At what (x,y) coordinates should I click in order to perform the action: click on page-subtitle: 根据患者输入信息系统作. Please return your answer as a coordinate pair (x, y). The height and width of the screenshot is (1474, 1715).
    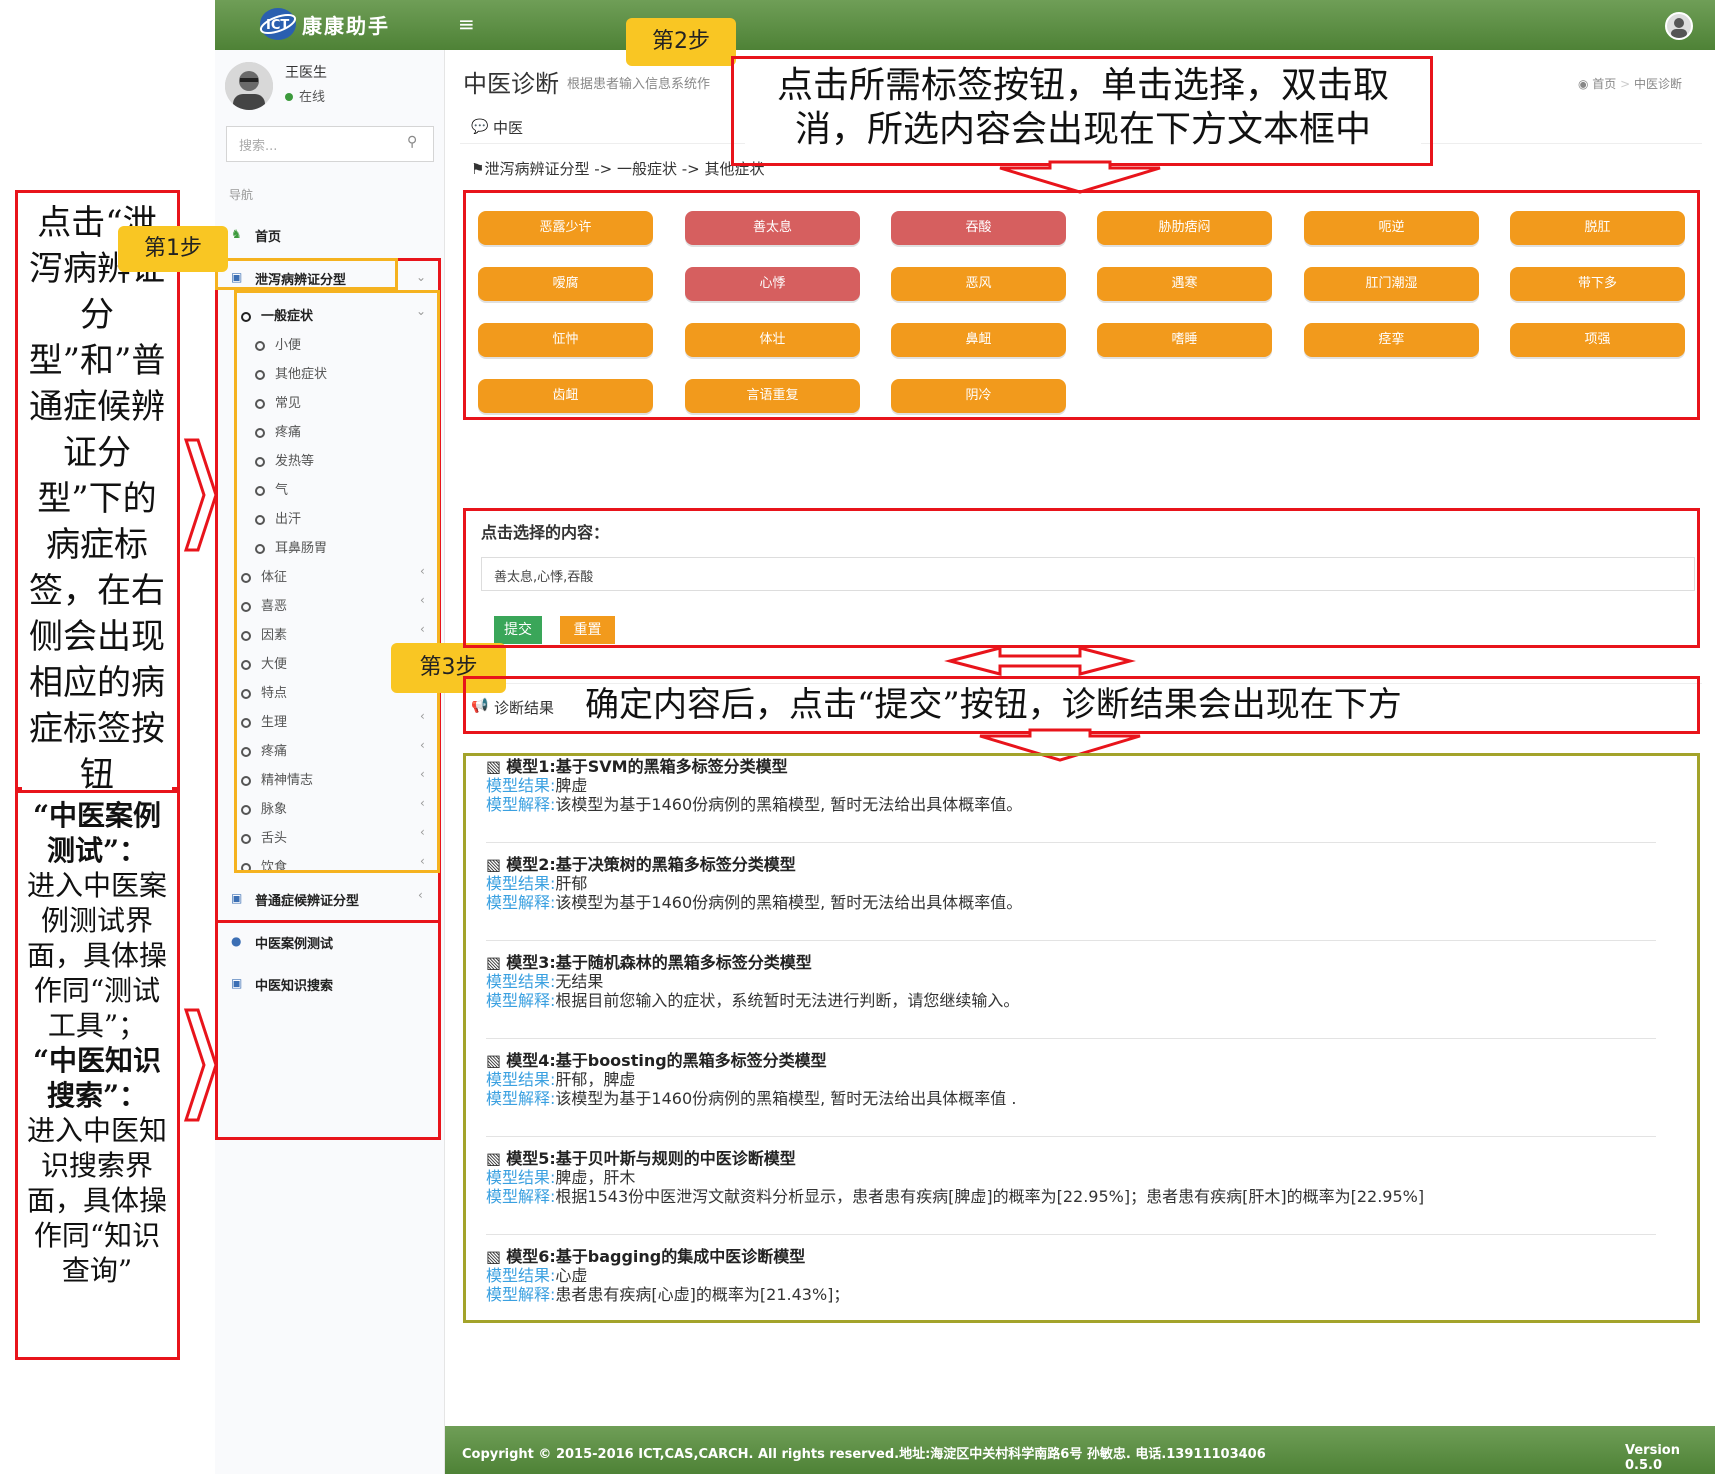
    Looking at the image, I should click on (639, 84).